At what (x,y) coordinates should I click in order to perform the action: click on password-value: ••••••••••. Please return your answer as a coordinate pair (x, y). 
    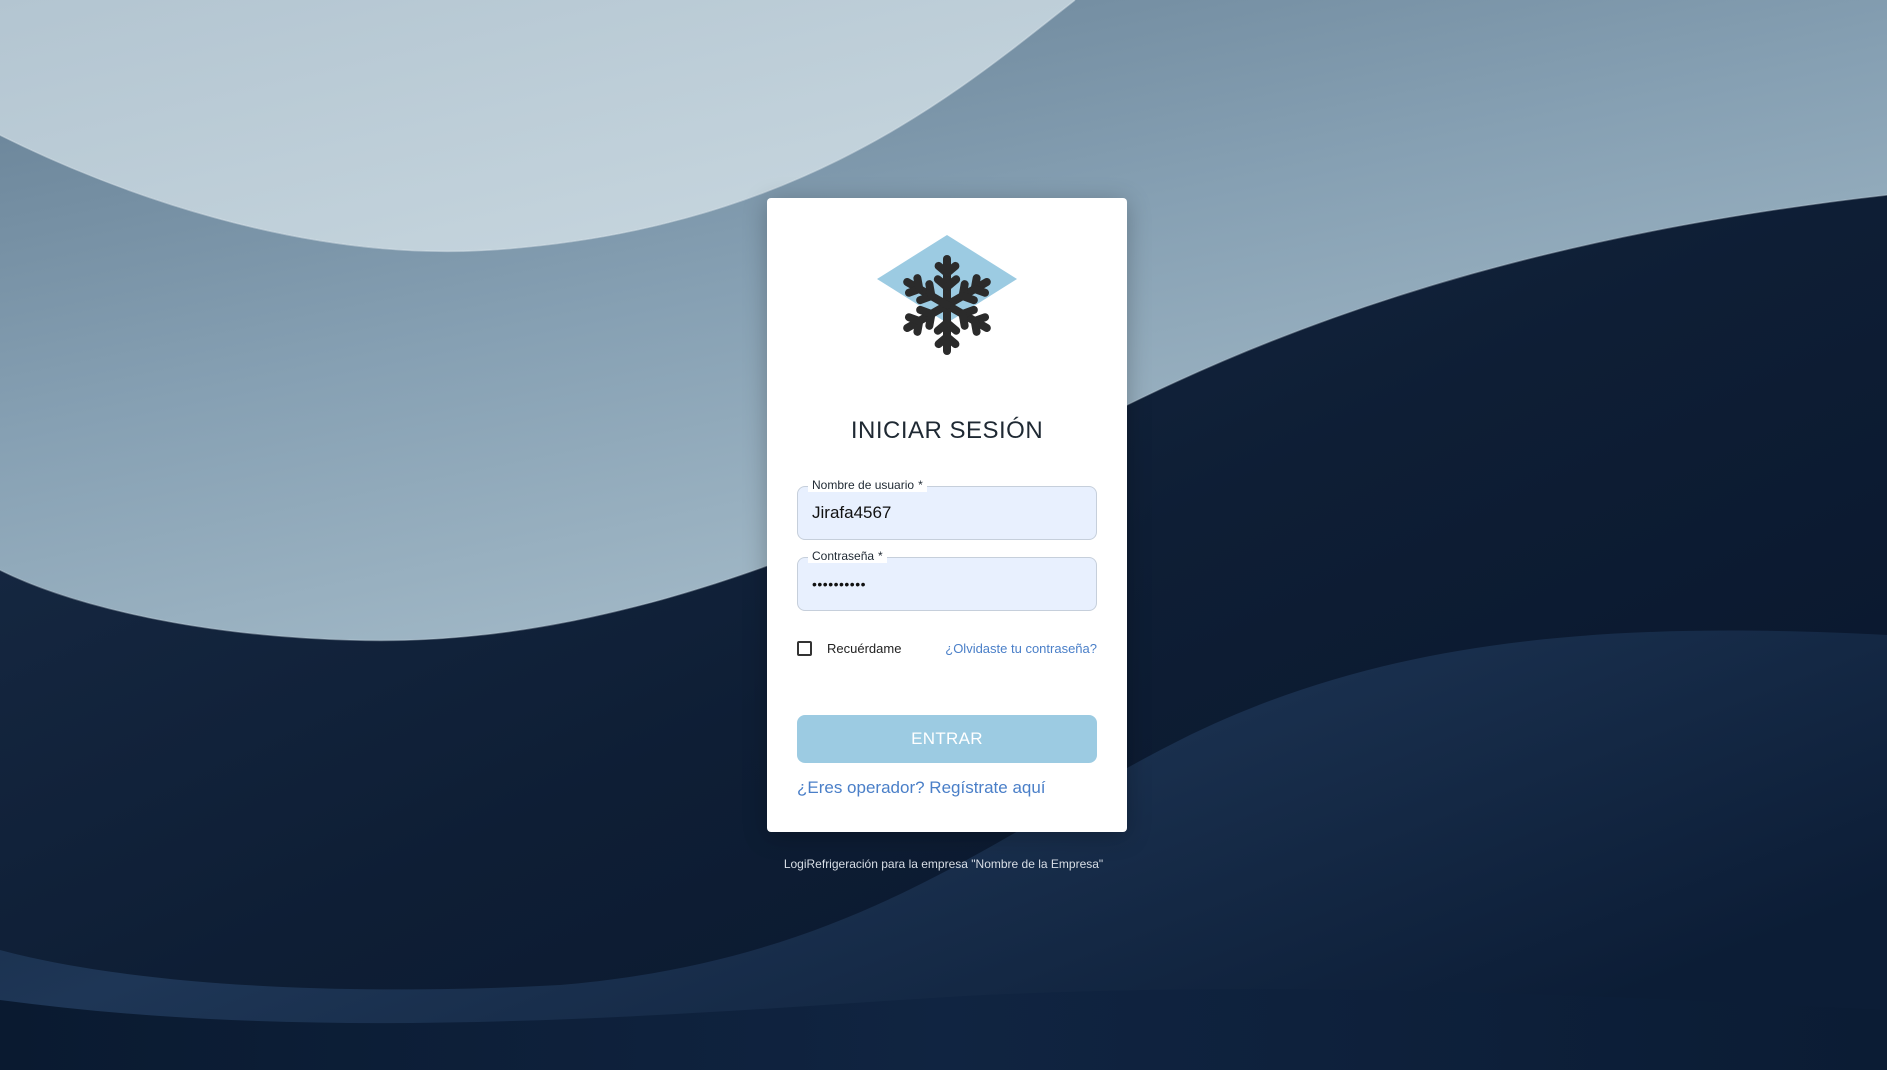
    Looking at the image, I should click on (839, 584).